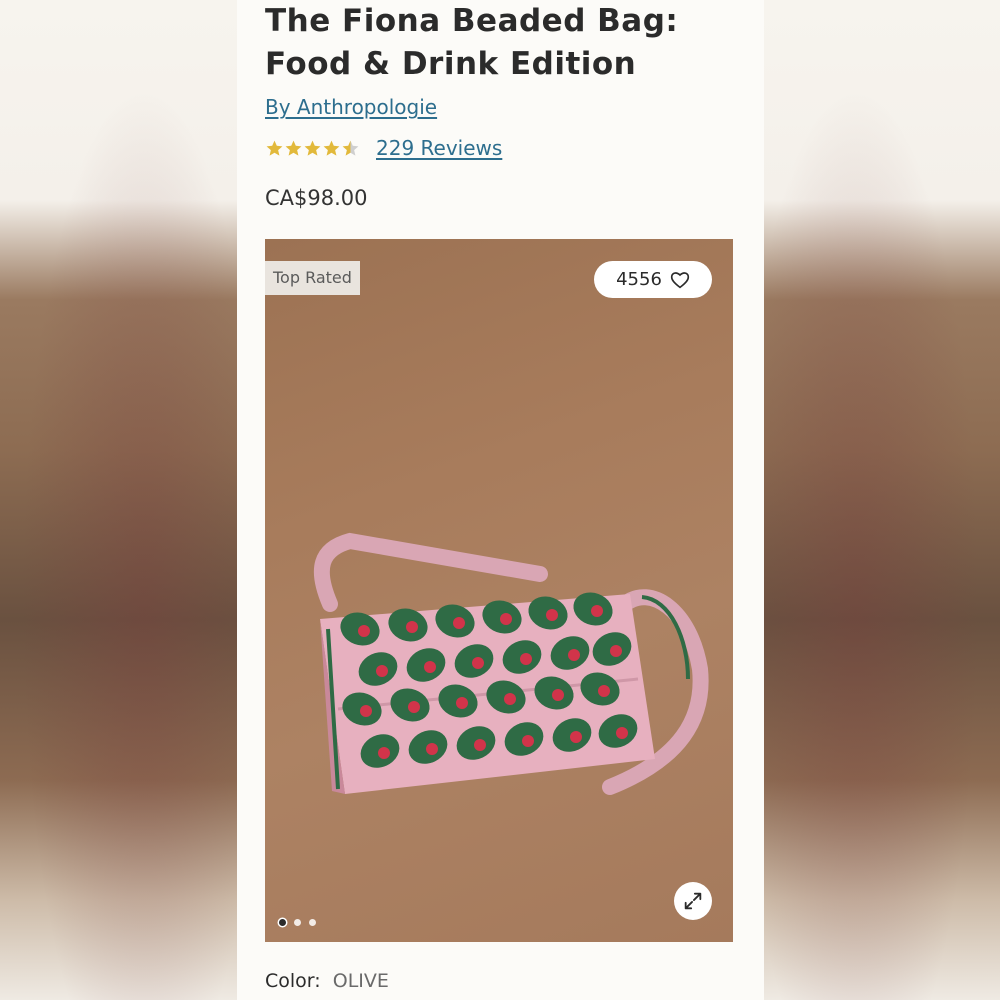  I want to click on product-title-line1: The Fiona Beaded Bag:, so click(472, 21).